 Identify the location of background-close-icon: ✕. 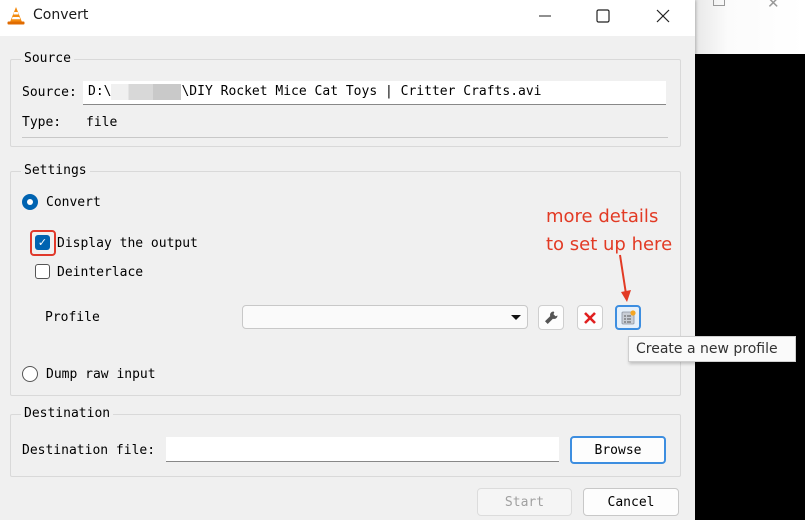
(773, 6).